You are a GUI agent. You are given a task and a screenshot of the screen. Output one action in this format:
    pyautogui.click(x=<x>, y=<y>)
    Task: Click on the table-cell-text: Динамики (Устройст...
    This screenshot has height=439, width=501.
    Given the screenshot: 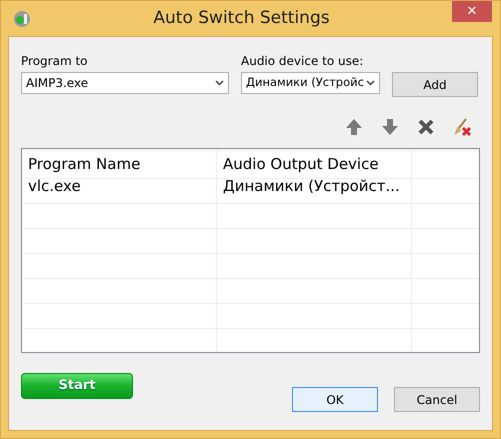 What is the action you would take?
    pyautogui.click(x=311, y=187)
    